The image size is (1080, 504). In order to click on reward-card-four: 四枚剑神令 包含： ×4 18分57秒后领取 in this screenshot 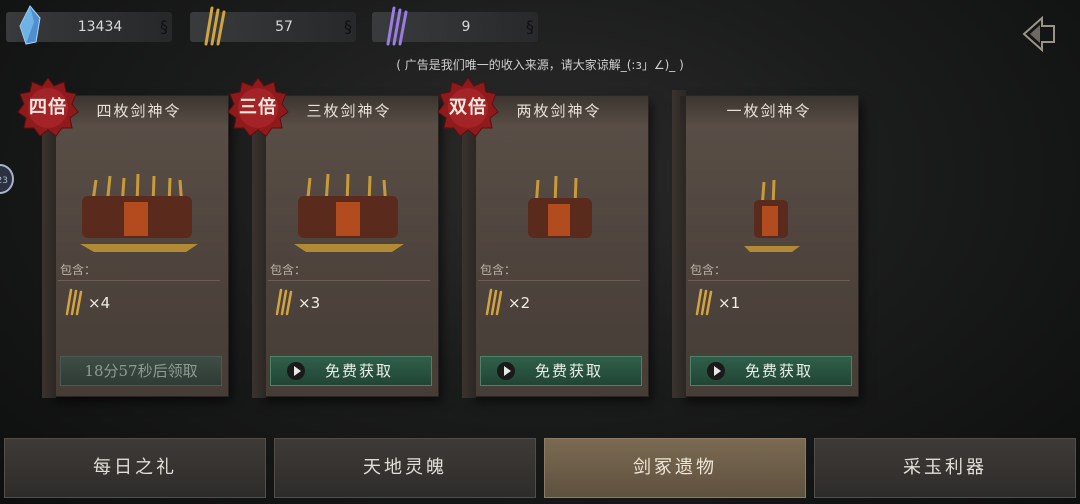, I will do `click(135, 244)`.